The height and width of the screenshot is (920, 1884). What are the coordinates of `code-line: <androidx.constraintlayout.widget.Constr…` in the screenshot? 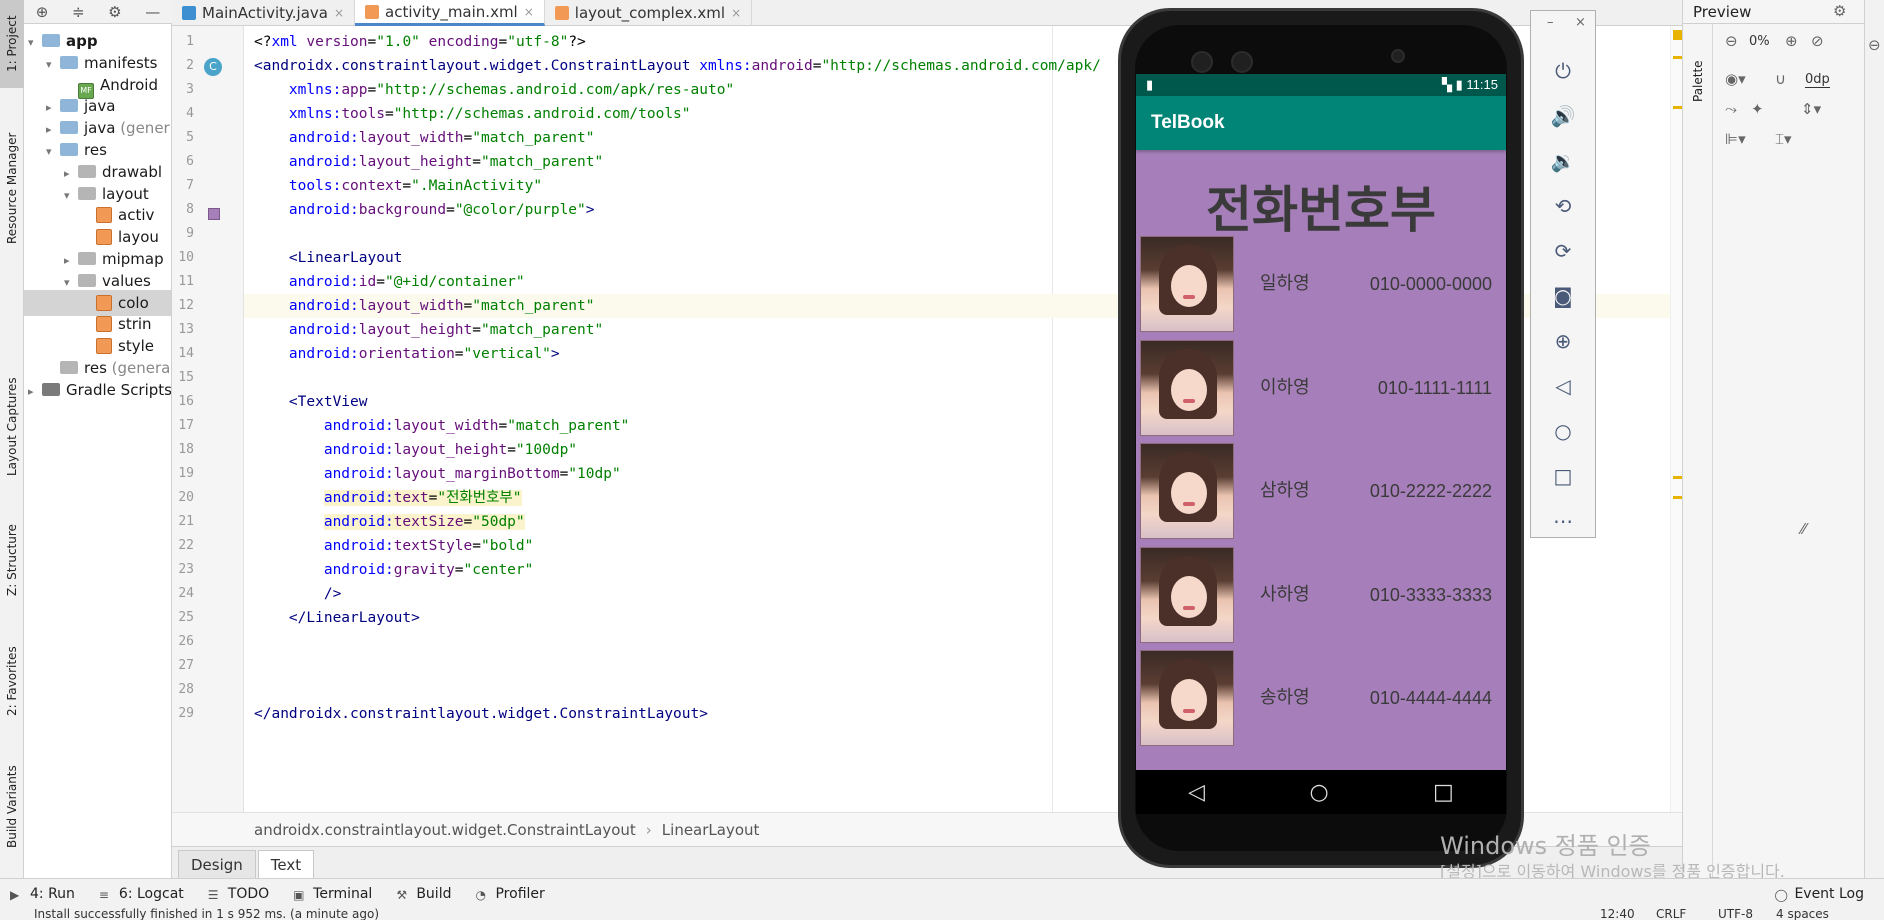 It's located at (677, 66).